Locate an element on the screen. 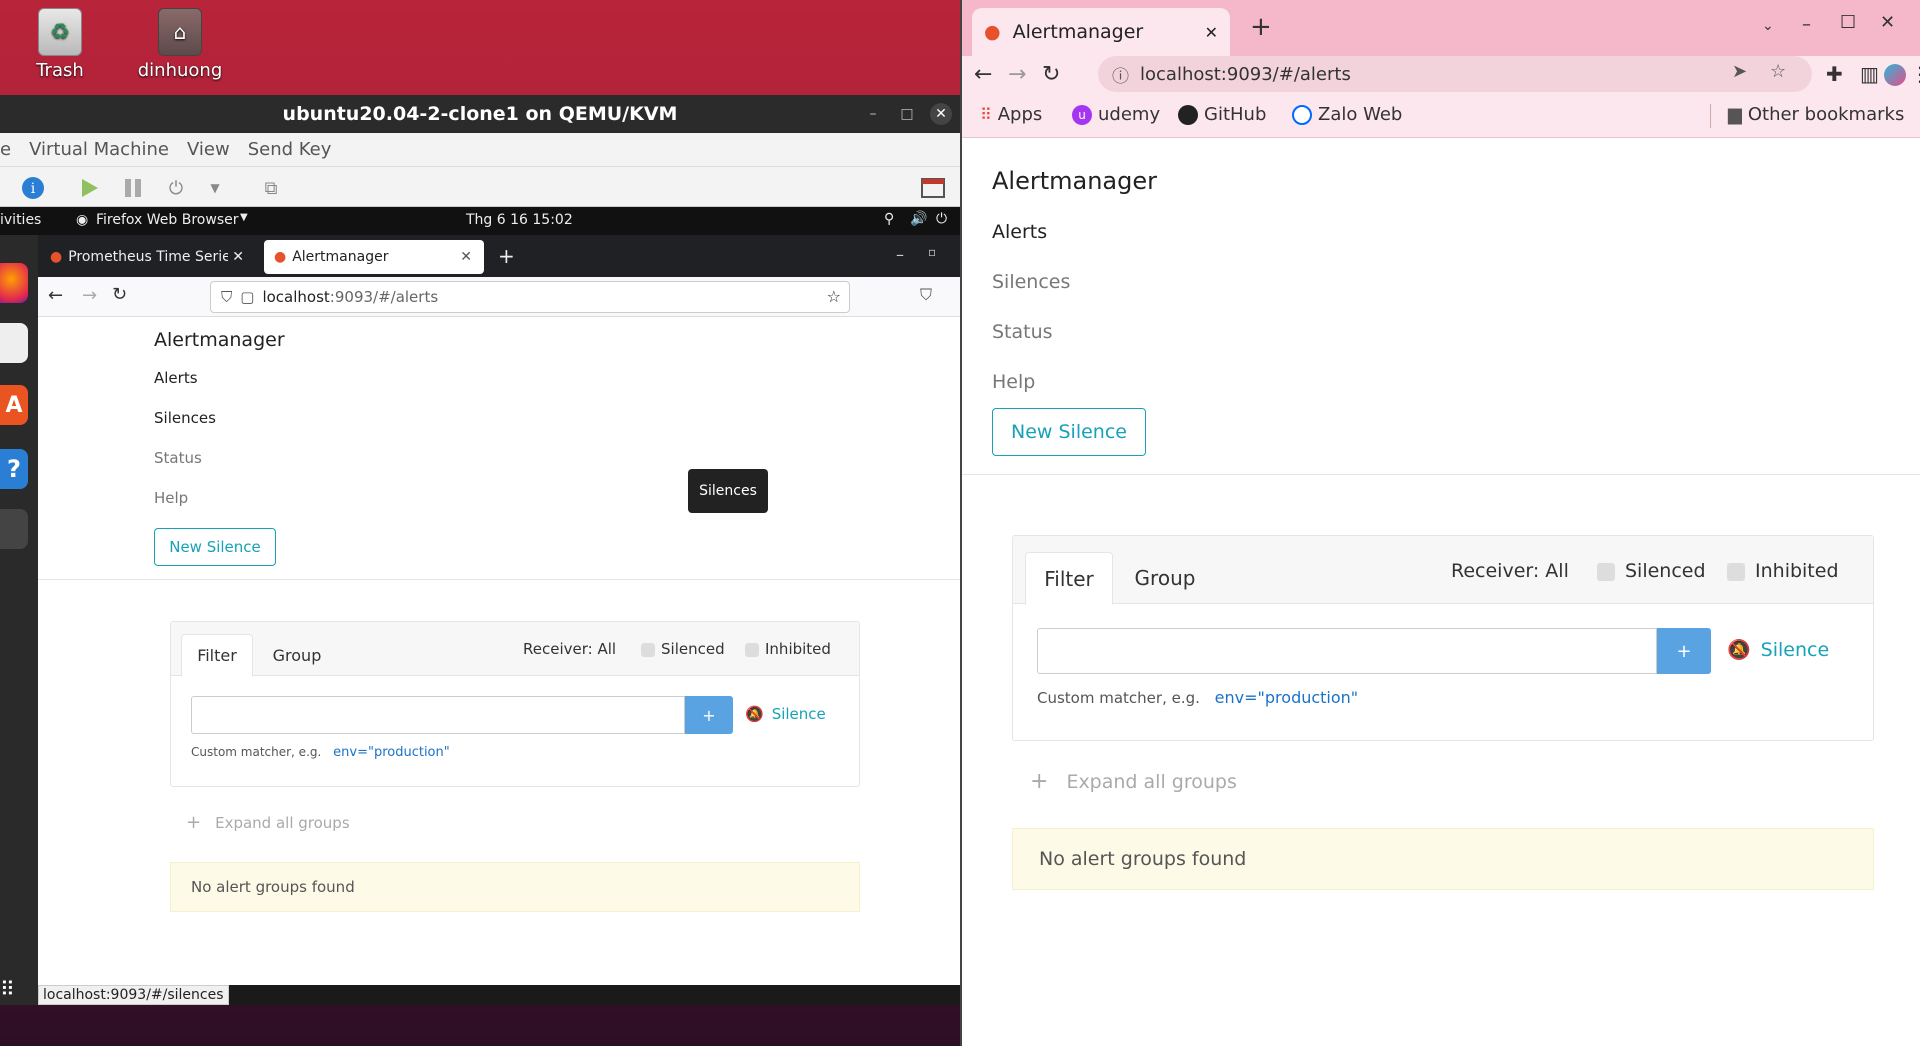 Image resolution: width=1920 pixels, height=1046 pixels. terminal-launcher-icon is located at coordinates (14, 529).